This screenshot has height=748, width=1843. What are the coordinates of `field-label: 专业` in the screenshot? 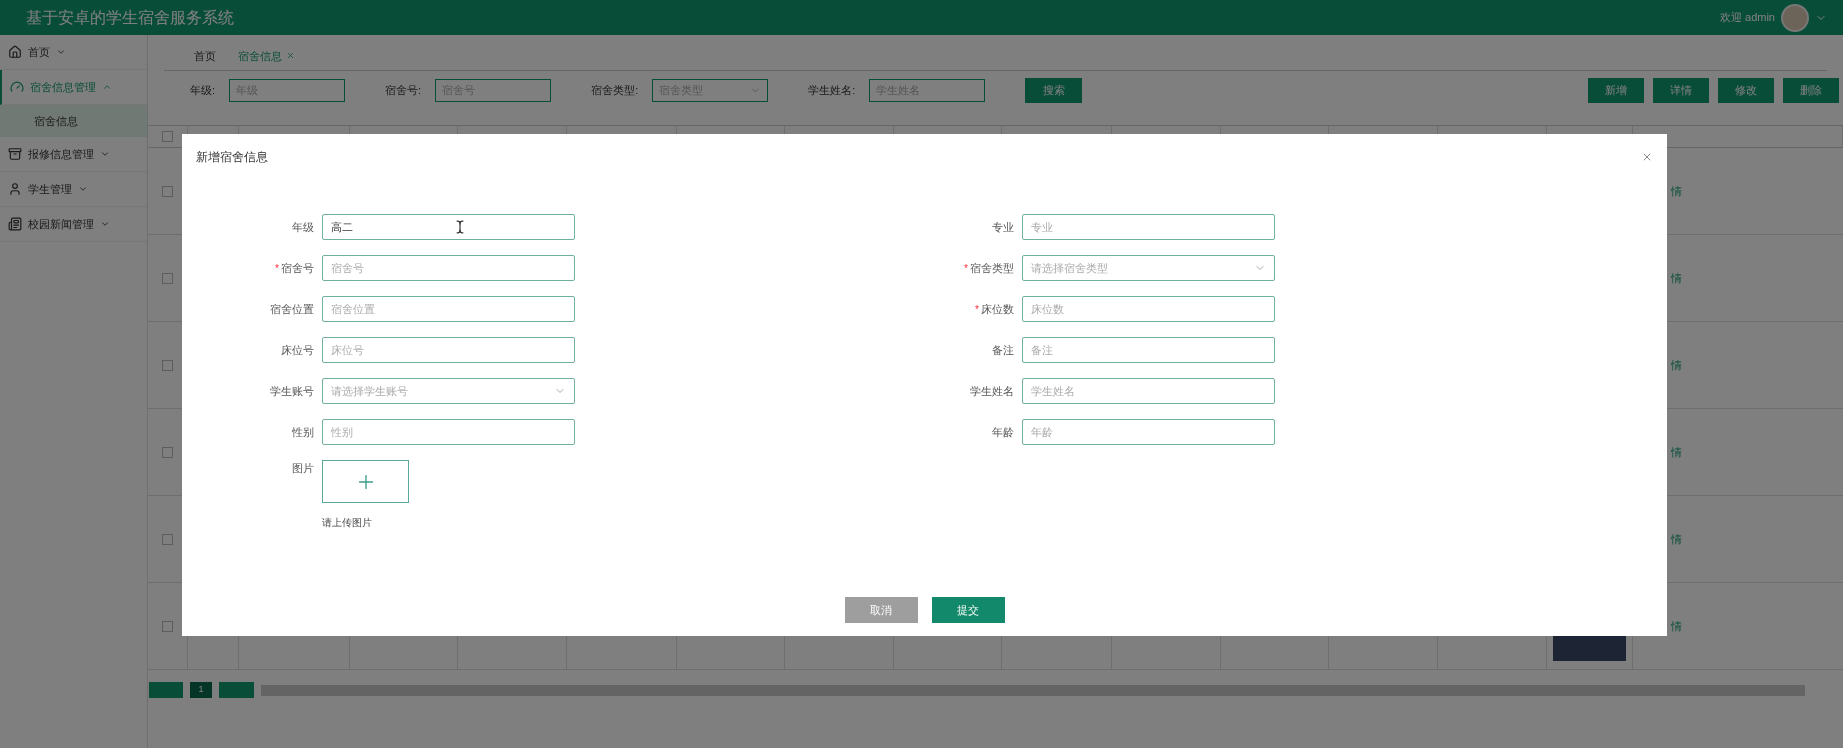 It's located at (1003, 227).